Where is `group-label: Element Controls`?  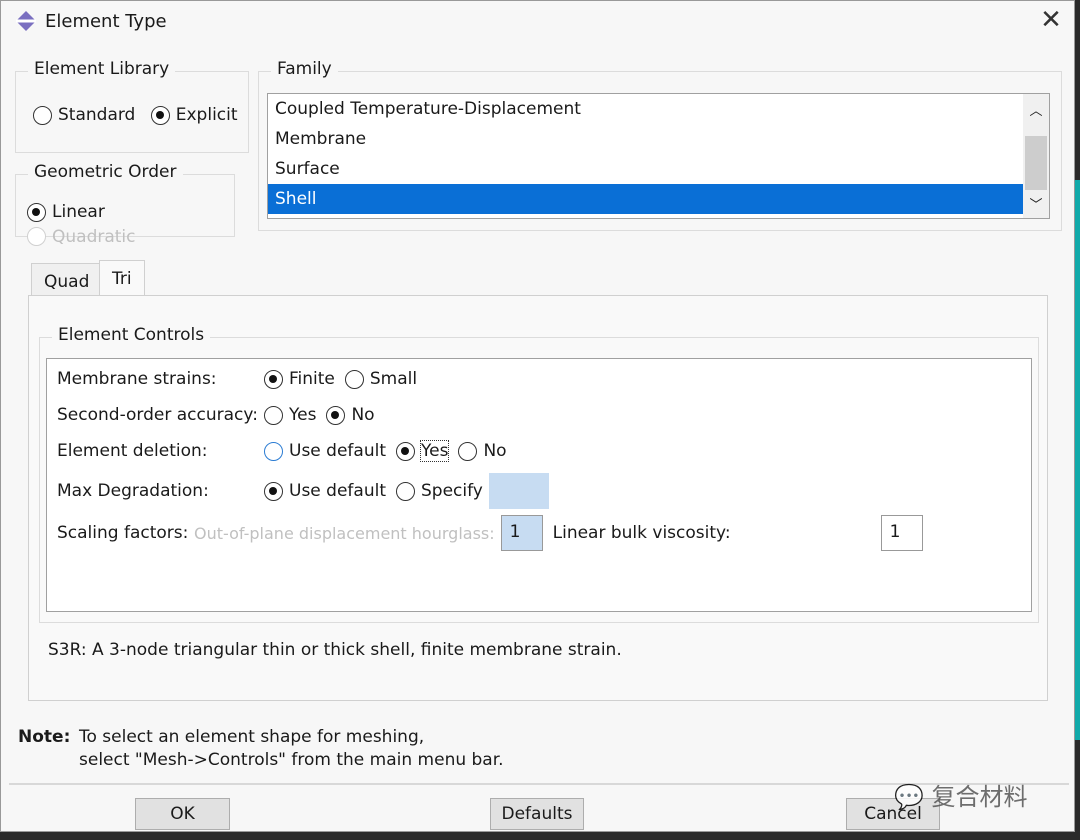 group-label: Element Controls is located at coordinates (131, 335).